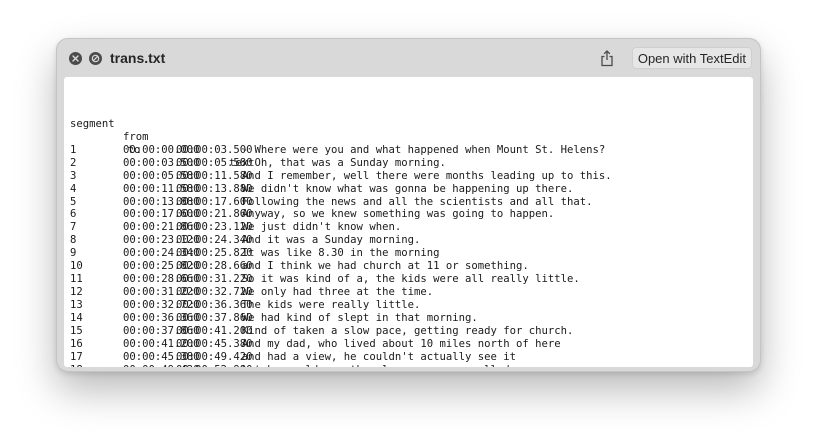  I want to click on share-icon, so click(607, 57).